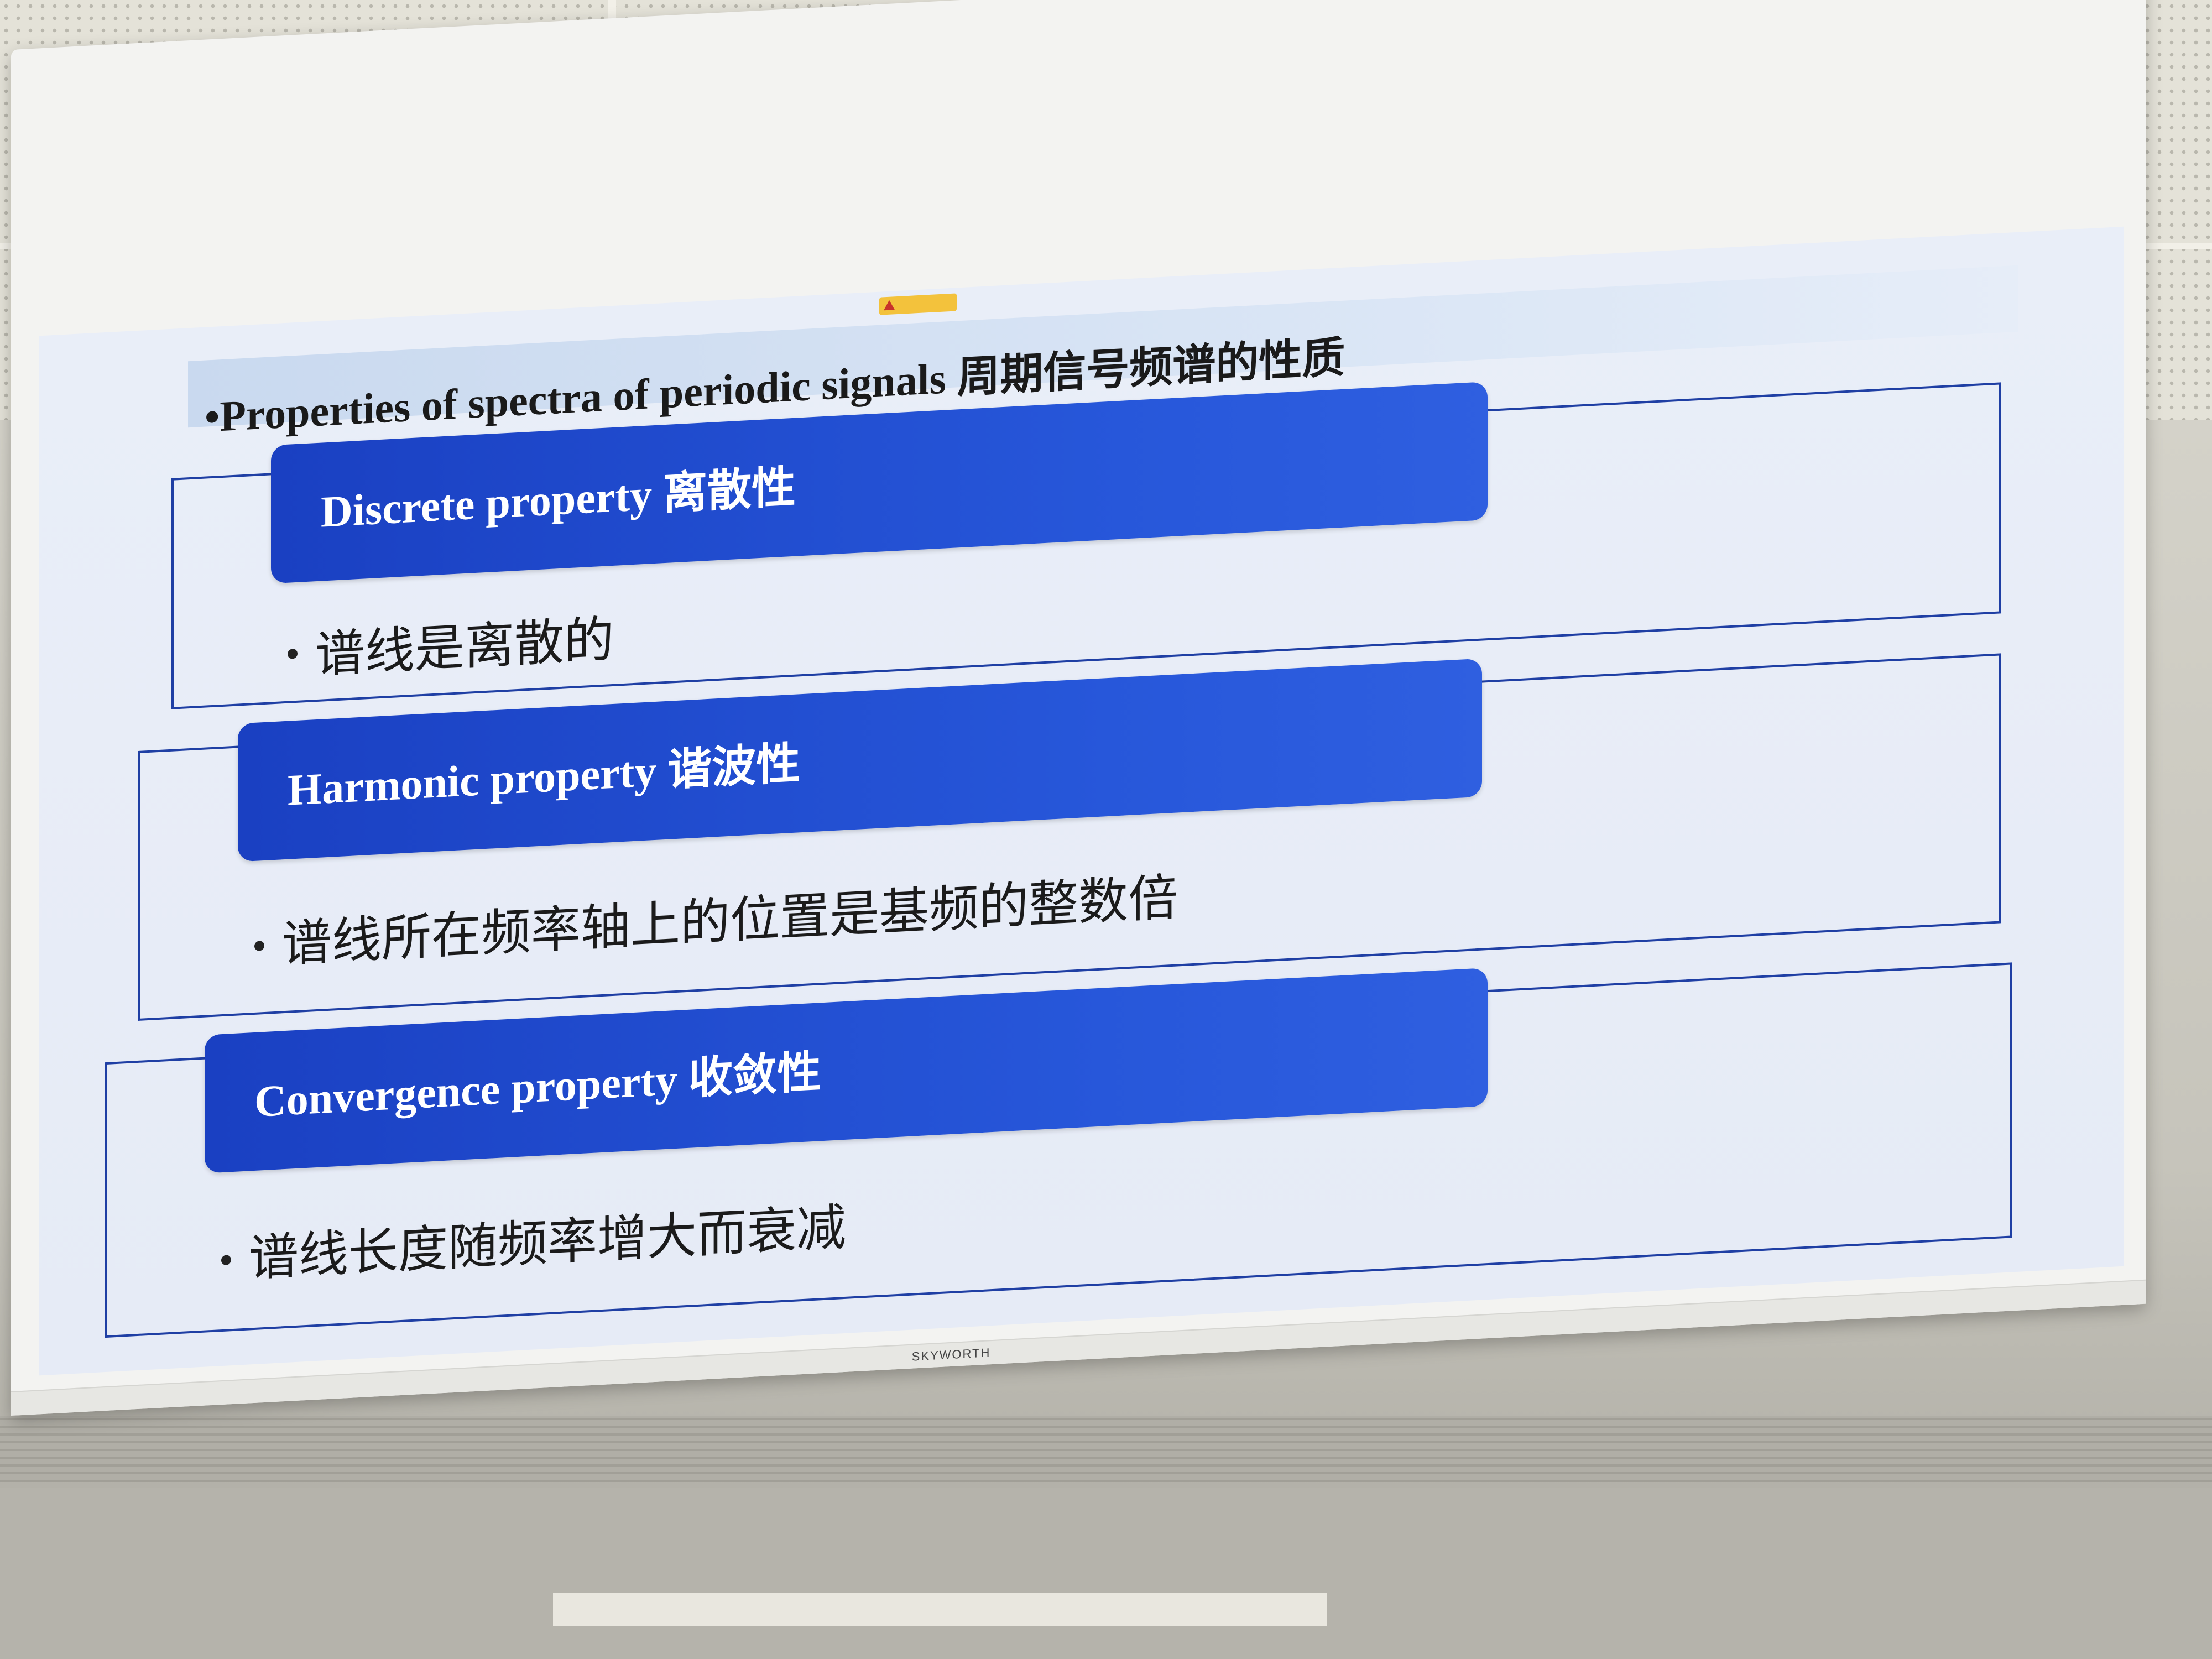  I want to click on school-logo-icon, so click(918, 304).